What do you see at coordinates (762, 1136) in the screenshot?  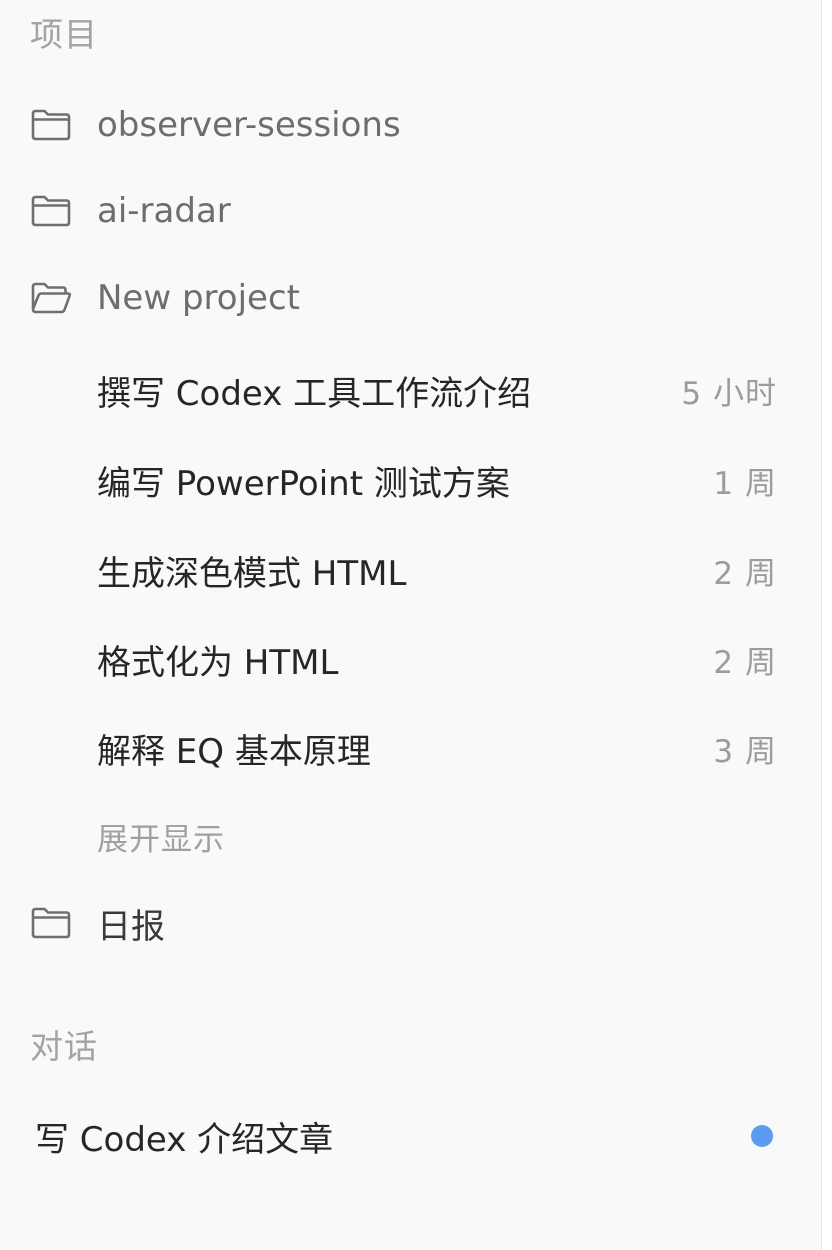 I see `unread-dot` at bounding box center [762, 1136].